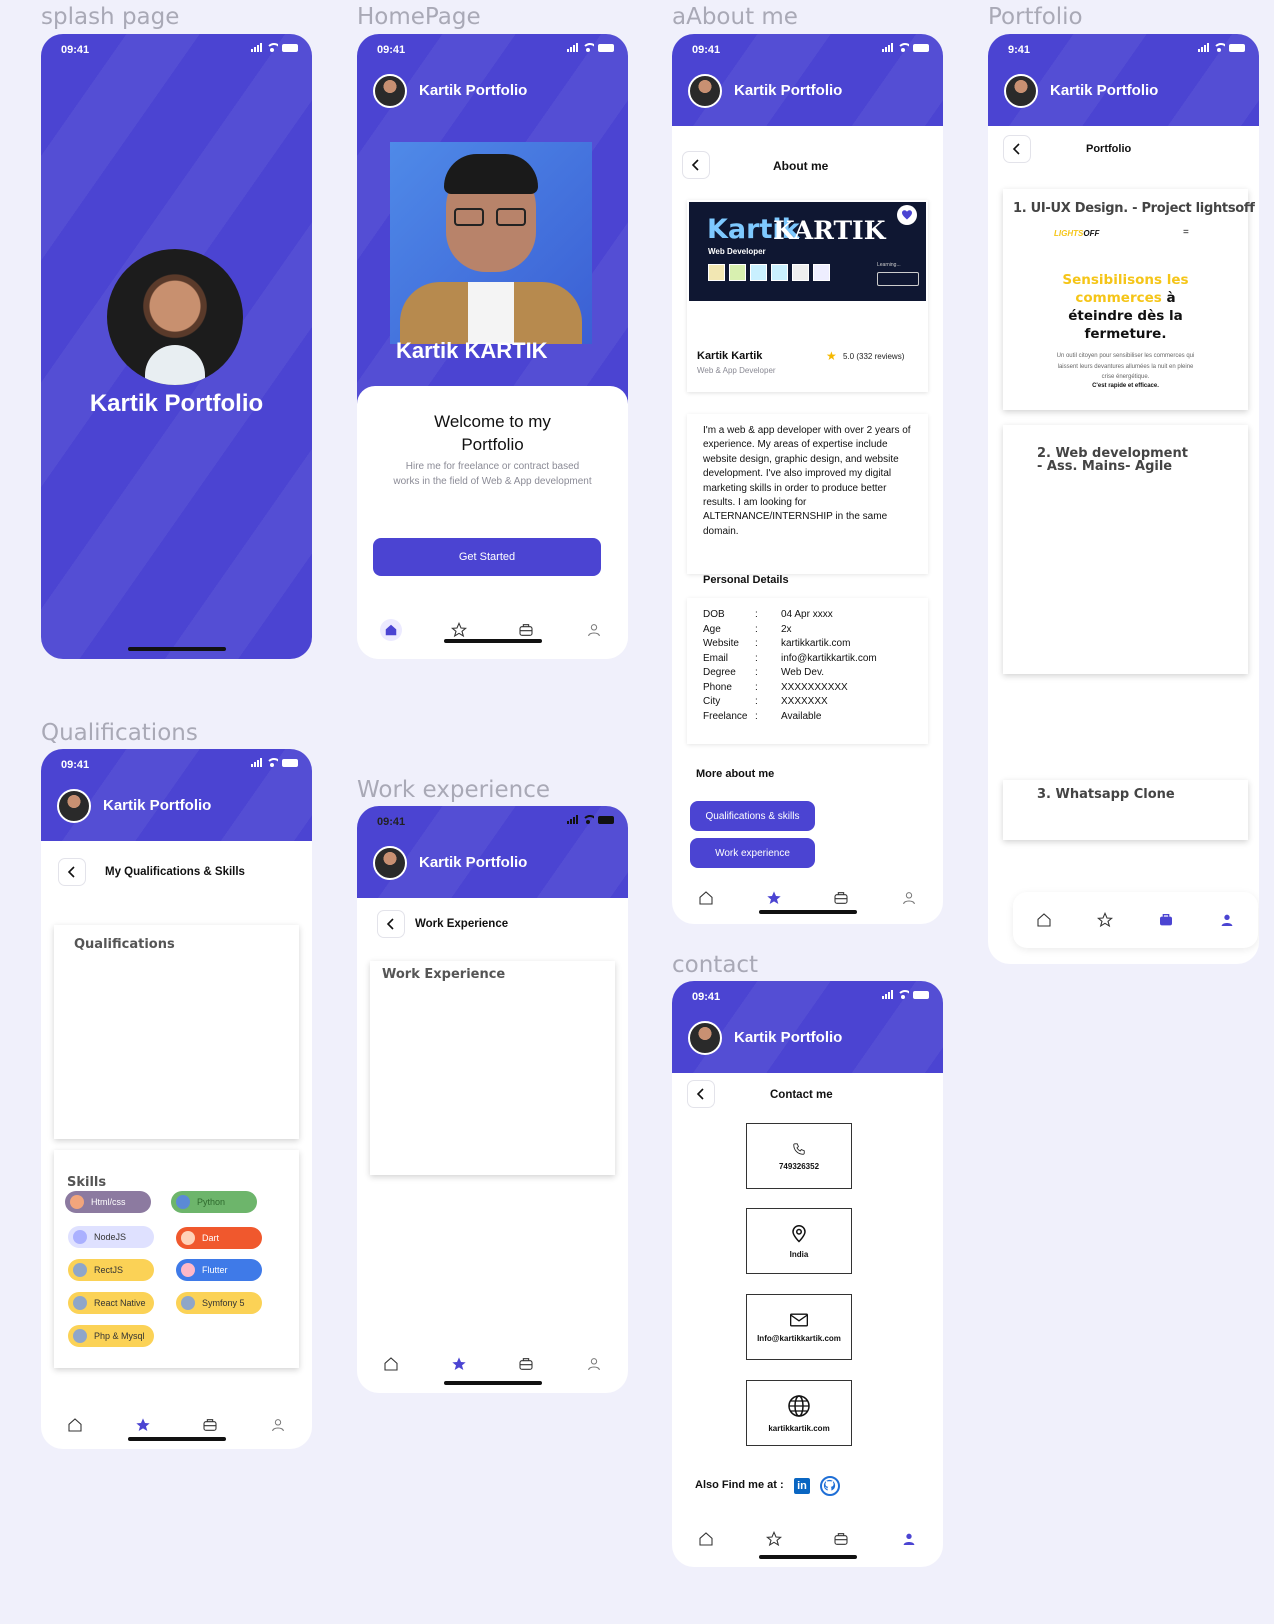 This screenshot has width=1274, height=1624. Describe the element at coordinates (799, 1156) in the screenshot. I see `contact-phone: 749326352` at that location.